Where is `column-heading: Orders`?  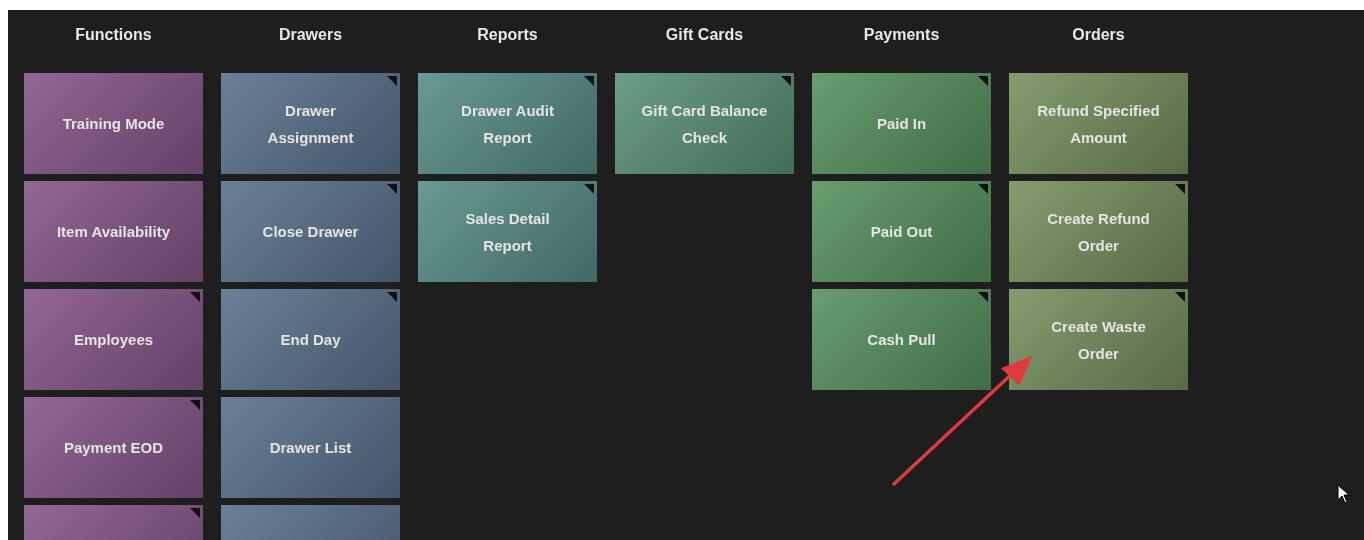
column-heading: Orders is located at coordinates (1098, 34).